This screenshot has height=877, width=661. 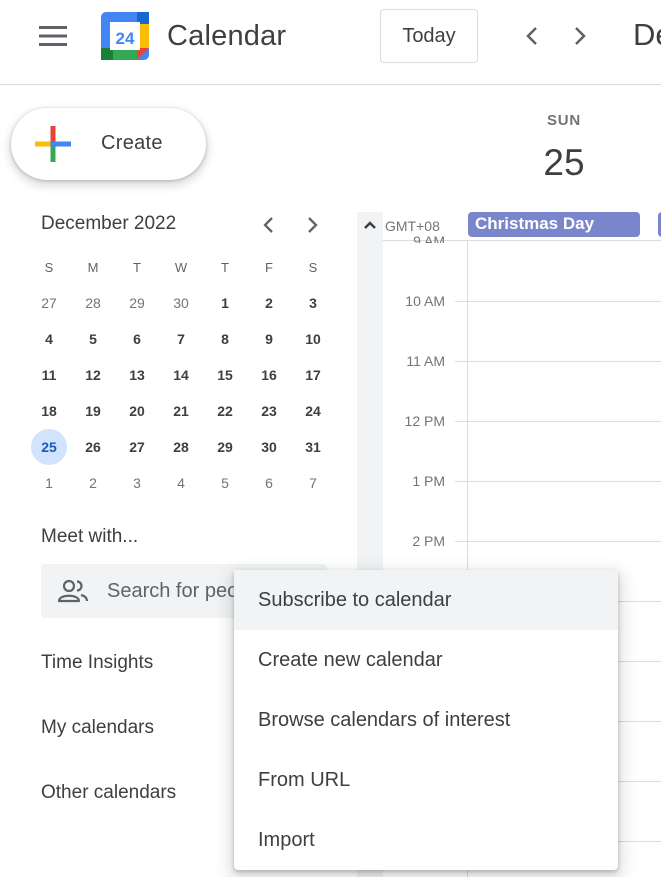 I want to click on mini-calendar-week: 25 26 27 28 29 30 31, so click(x=182, y=447).